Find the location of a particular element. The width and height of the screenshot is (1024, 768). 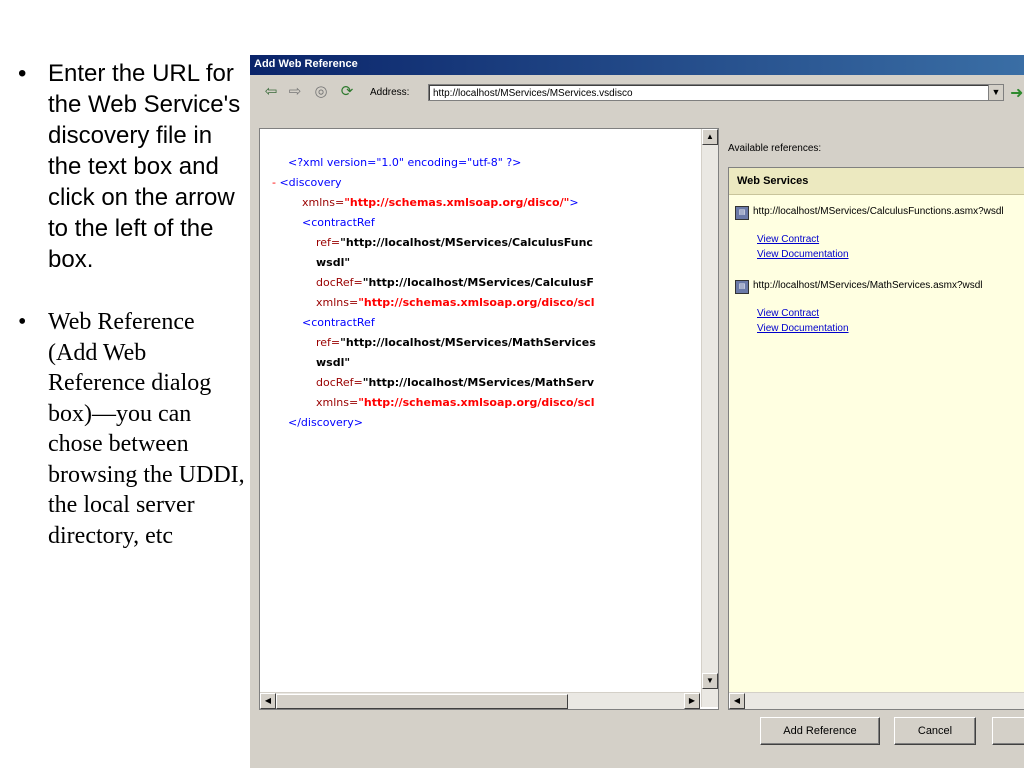

refresh-icon: ⟳ is located at coordinates (347, 92).